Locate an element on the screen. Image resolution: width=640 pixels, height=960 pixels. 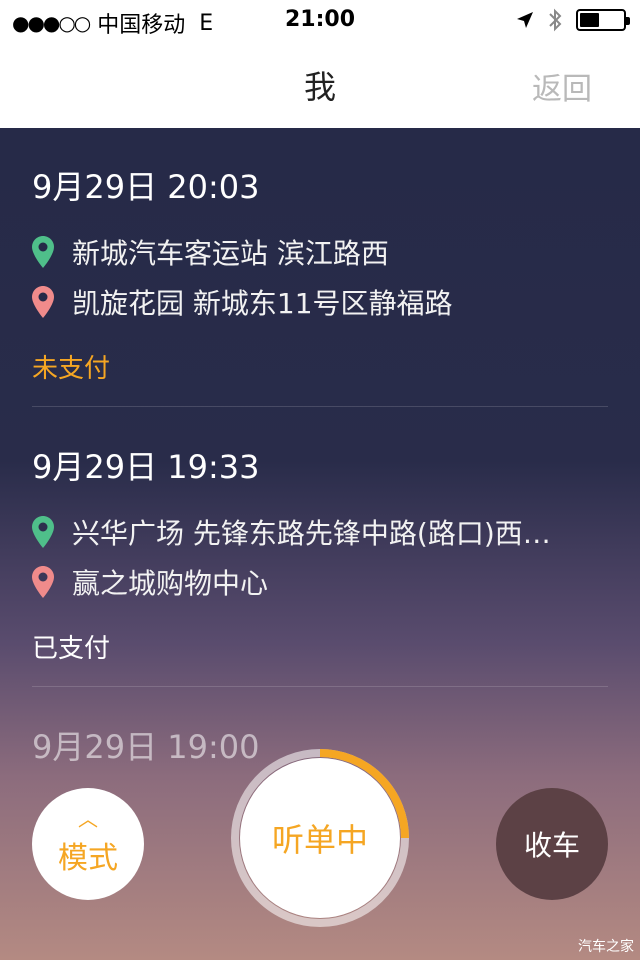
status-bar: ●●●○○ 中国移动 E 21:00 is located at coordinates (320, 20).